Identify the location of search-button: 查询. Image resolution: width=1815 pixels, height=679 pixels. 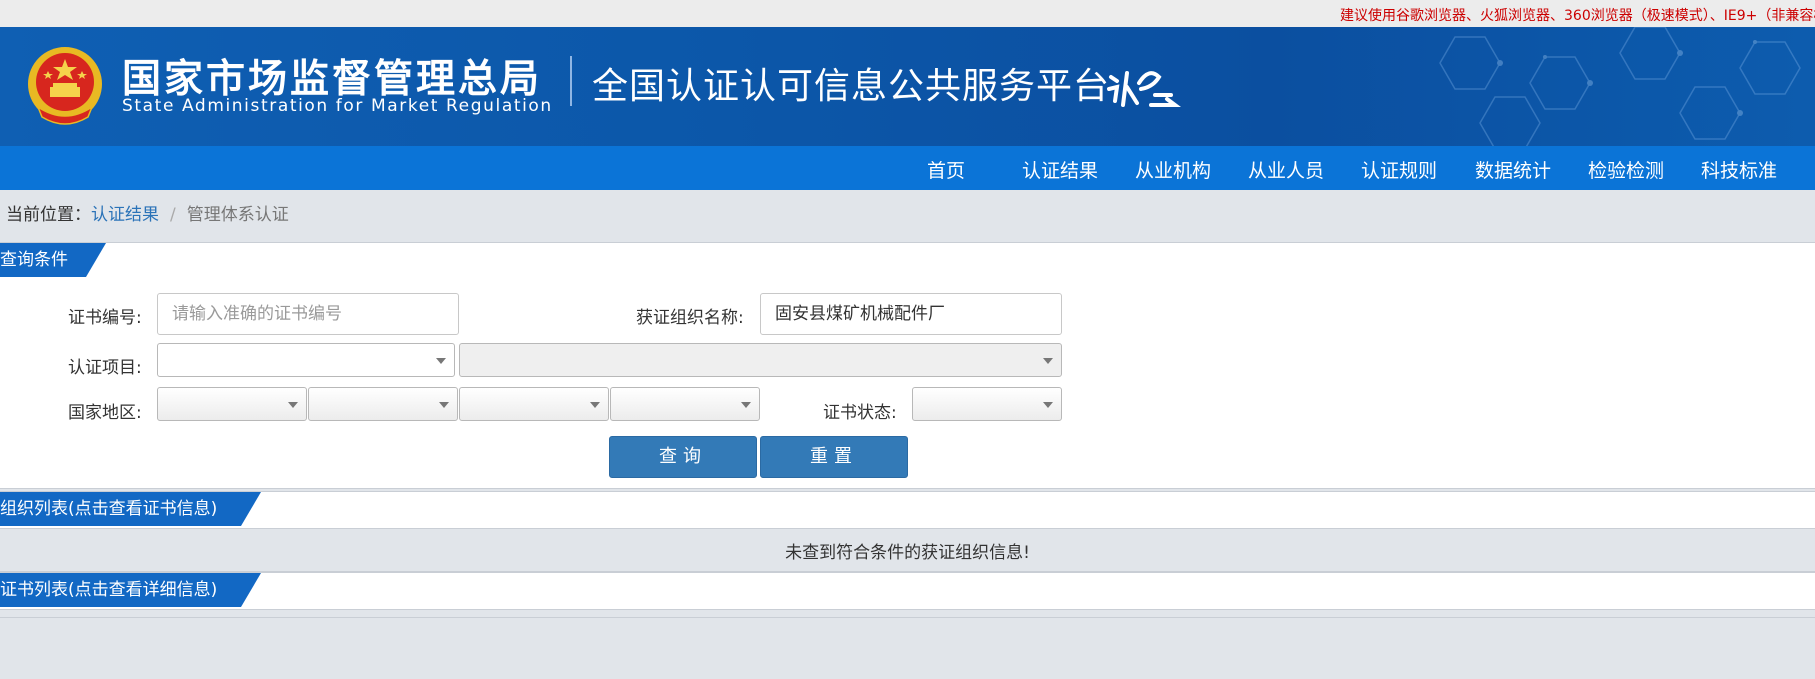
(683, 457).